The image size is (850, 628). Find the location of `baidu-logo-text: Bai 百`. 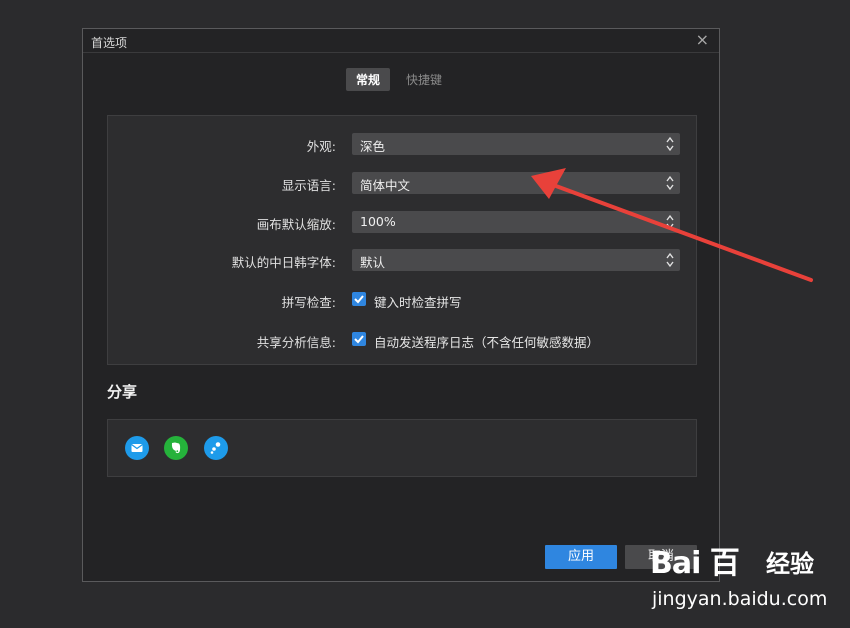

baidu-logo-text: Bai 百 is located at coordinates (695, 563).